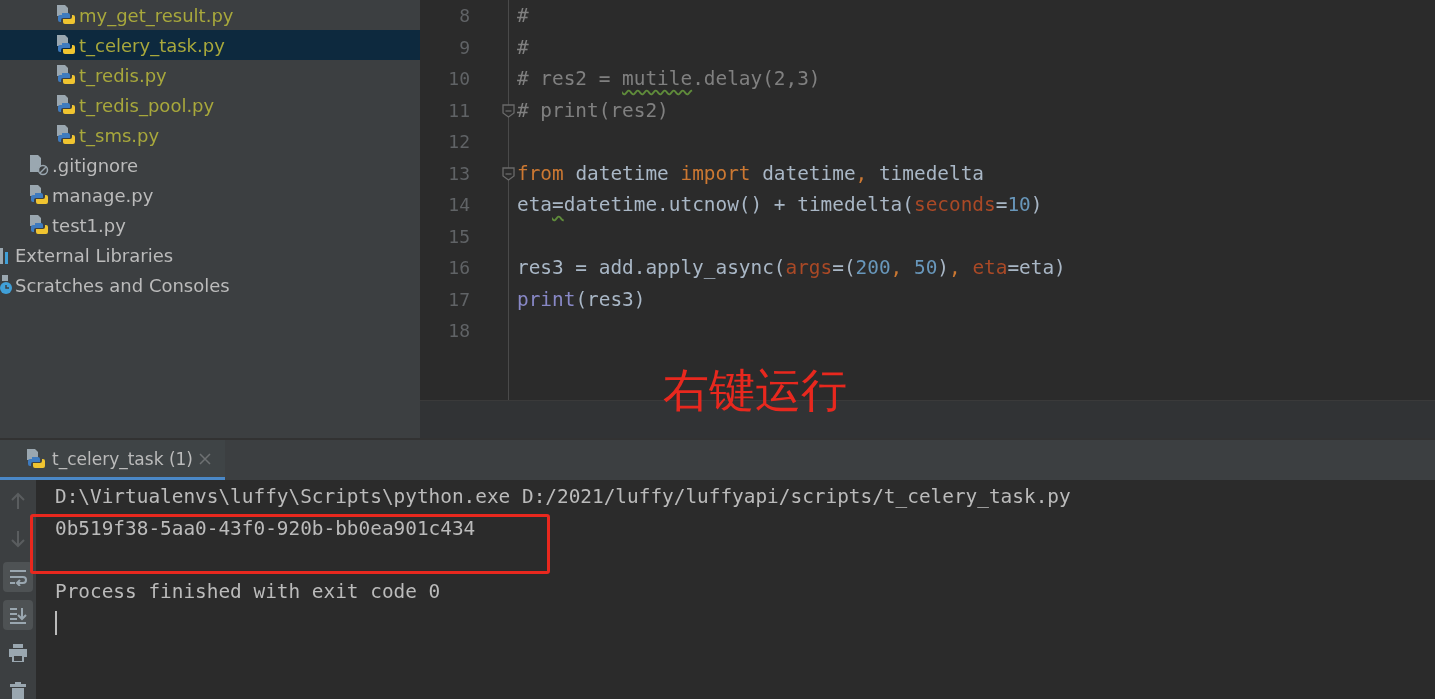 Image resolution: width=1435 pixels, height=699 pixels. Describe the element at coordinates (123, 75) in the screenshot. I see `file-name: t_redis.py` at that location.